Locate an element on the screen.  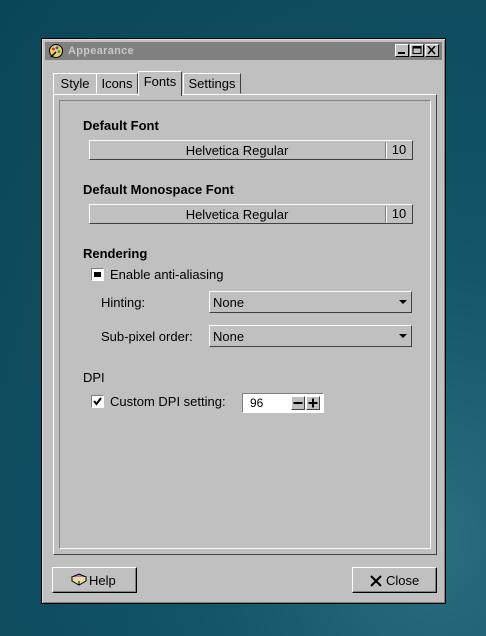
close-button-label: Close is located at coordinates (403, 580).